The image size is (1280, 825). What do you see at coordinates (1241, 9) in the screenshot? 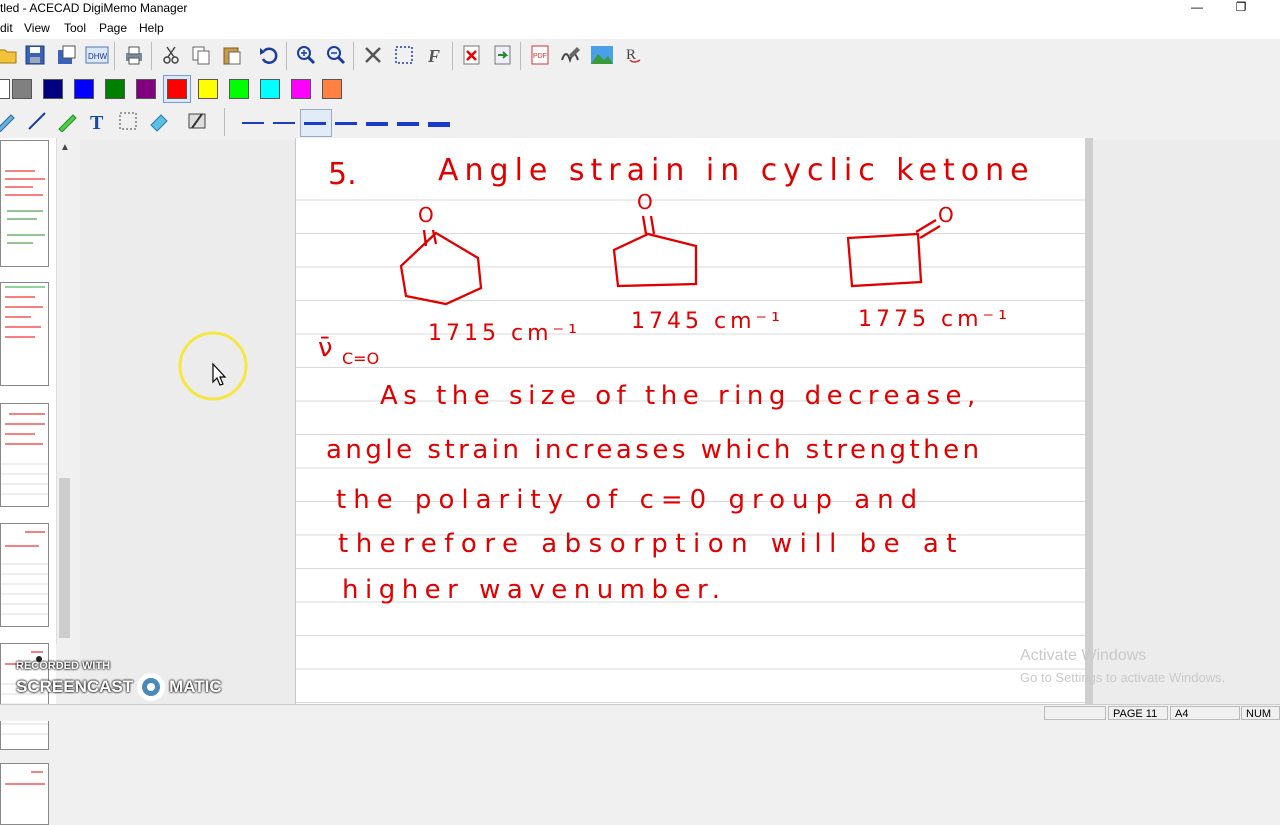
I see `restore-button: ❐` at bounding box center [1241, 9].